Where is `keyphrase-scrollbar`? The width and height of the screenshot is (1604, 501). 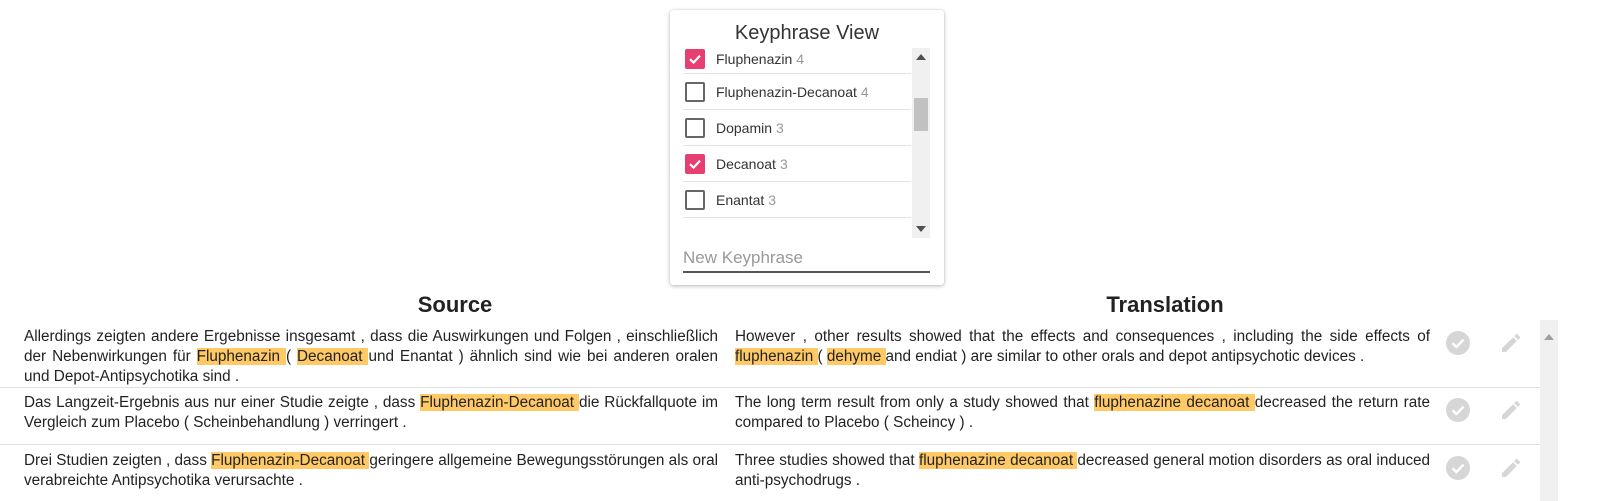 keyphrase-scrollbar is located at coordinates (921, 143).